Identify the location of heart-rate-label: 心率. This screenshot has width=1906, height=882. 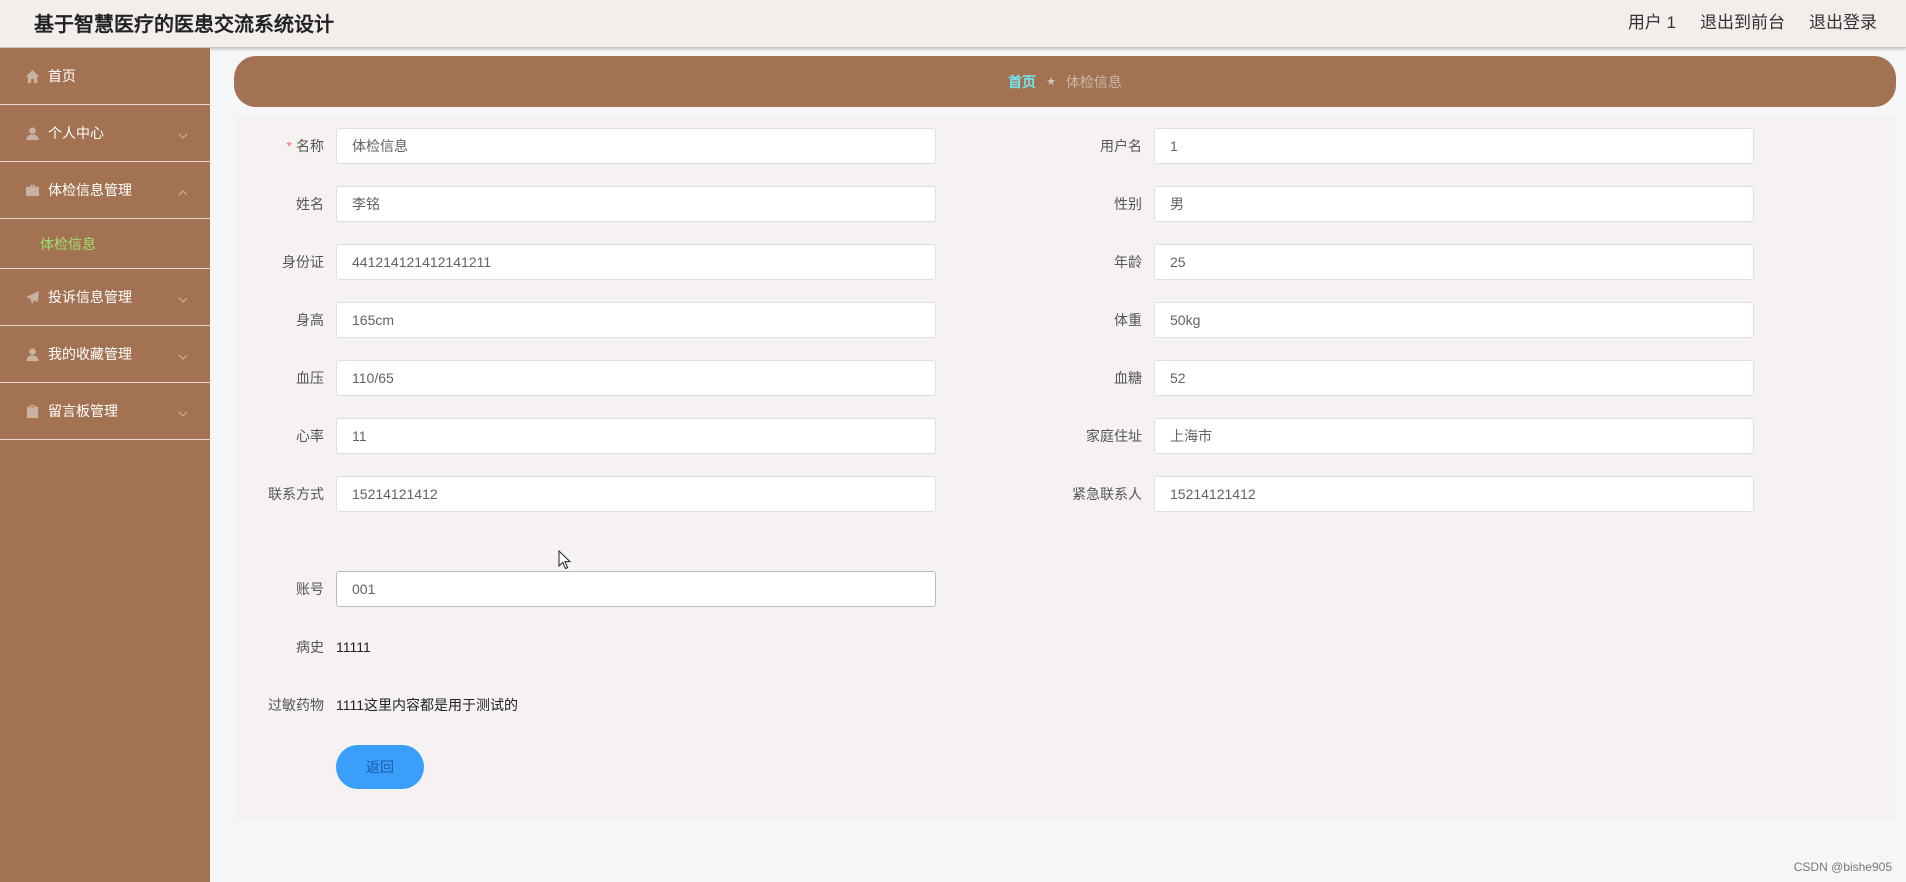
(310, 436).